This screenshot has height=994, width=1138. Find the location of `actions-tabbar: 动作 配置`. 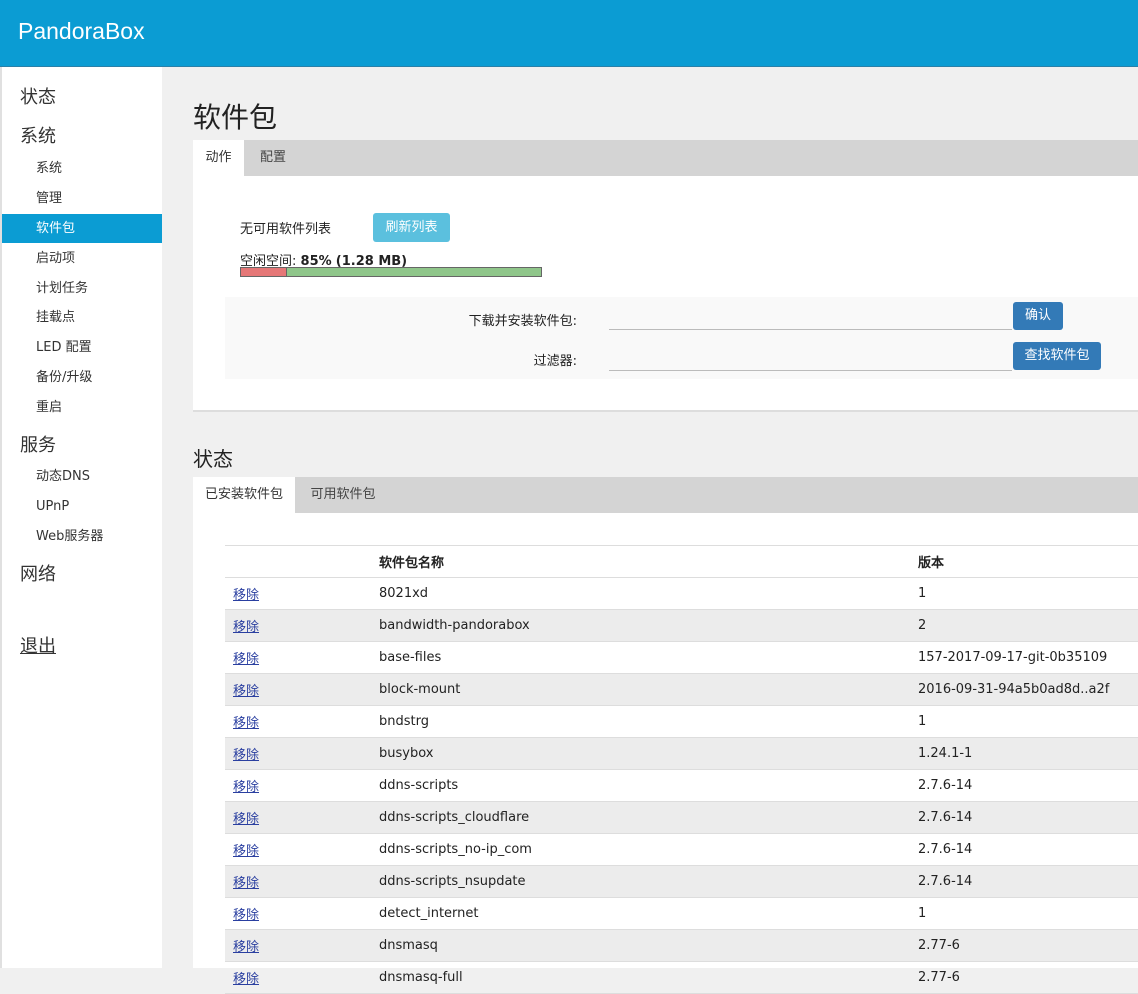

actions-tabbar: 动作 配置 is located at coordinates (665, 158).